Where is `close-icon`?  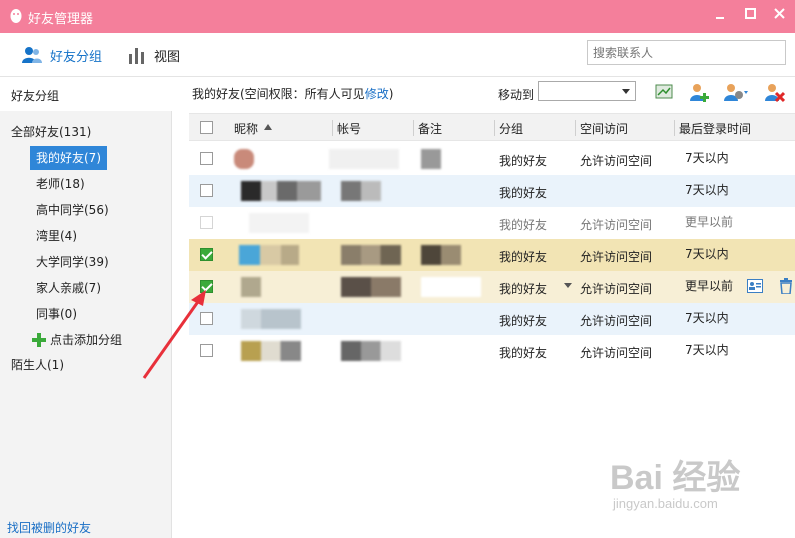
close-icon is located at coordinates (779, 13).